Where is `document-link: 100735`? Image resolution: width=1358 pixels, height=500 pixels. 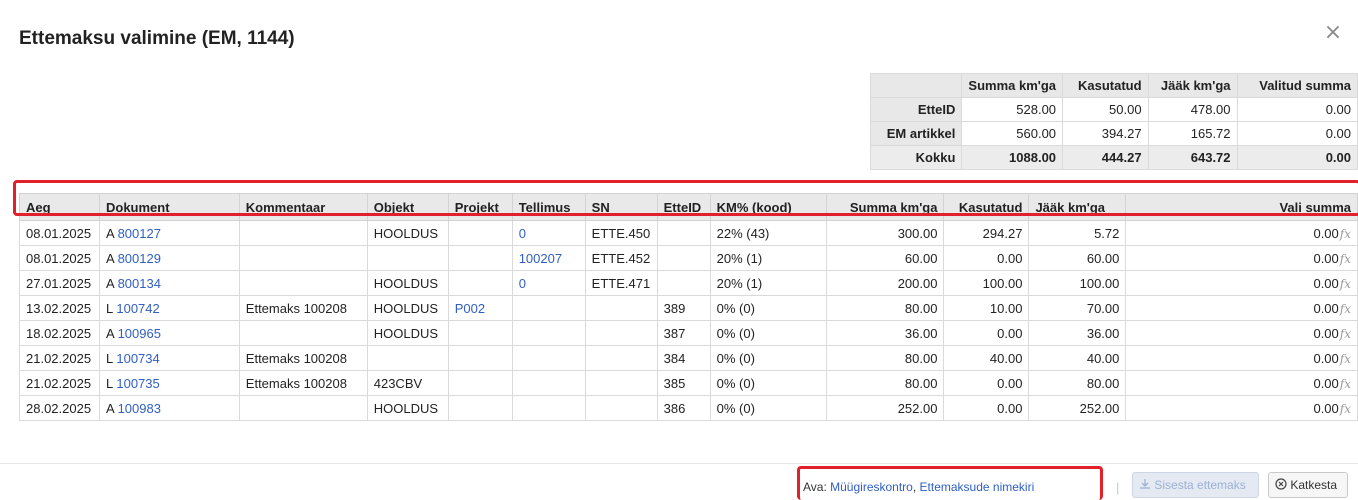 document-link: 100735 is located at coordinates (137, 383).